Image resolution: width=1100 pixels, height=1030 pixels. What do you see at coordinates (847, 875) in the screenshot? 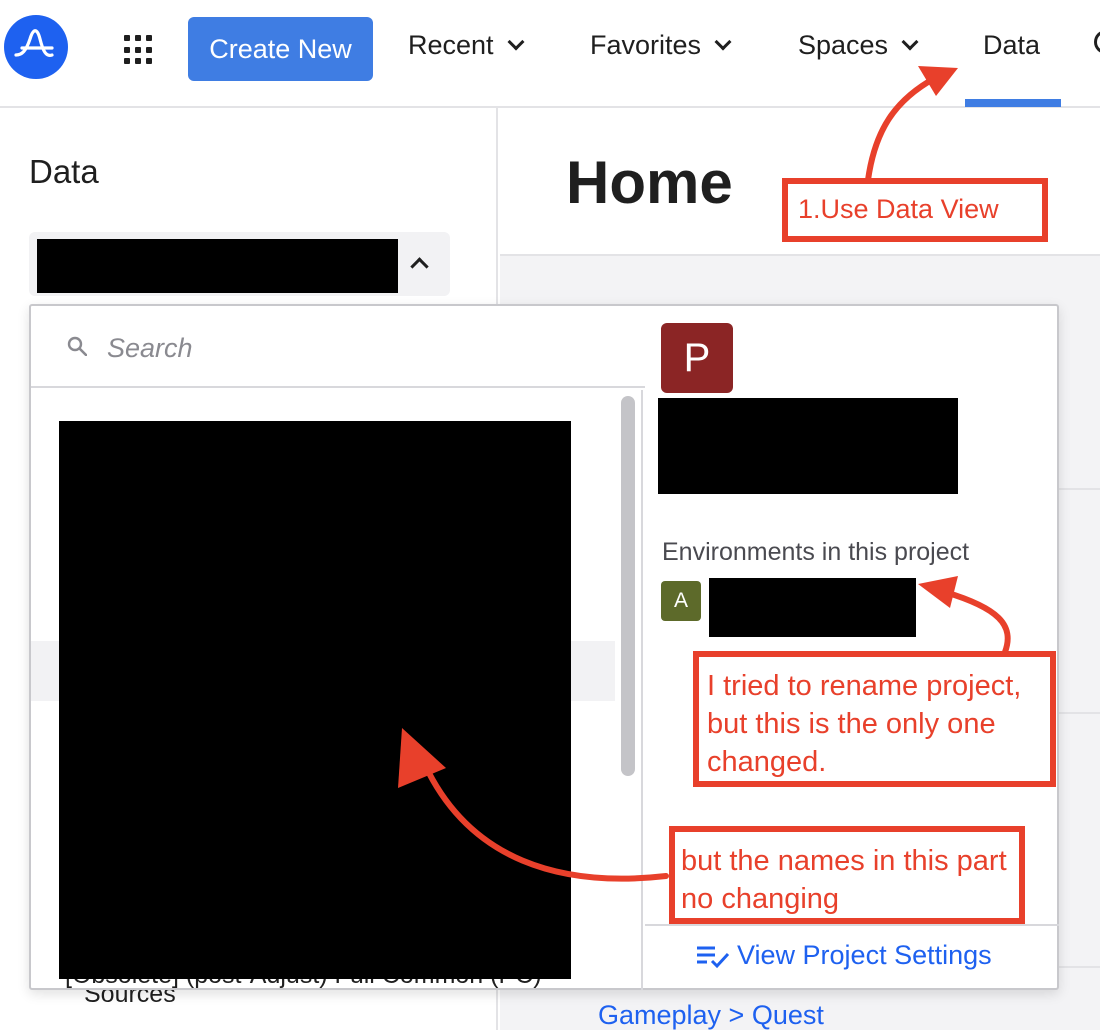
I see `annotation-note-3: but the names in this part no changing` at bounding box center [847, 875].